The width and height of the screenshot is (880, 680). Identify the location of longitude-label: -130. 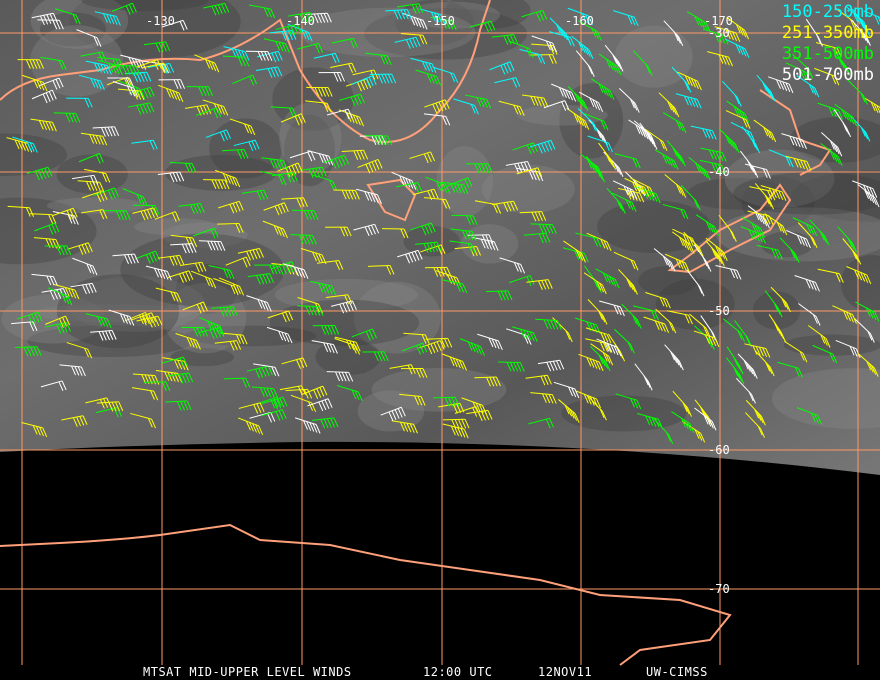
(160, 21).